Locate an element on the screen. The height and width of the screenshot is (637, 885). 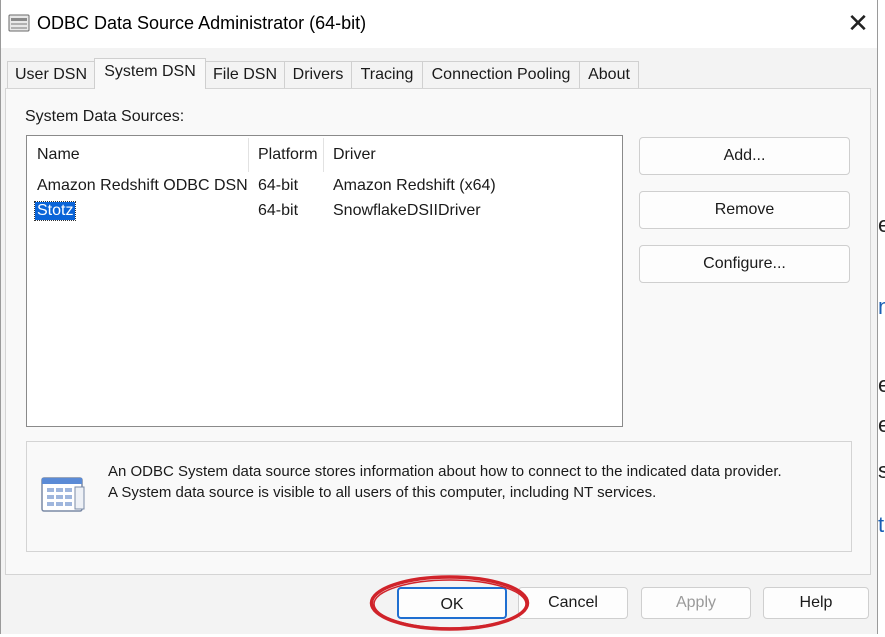
row-driver-cell: SnowflakeDSIIDriver is located at coordinates (407, 210).